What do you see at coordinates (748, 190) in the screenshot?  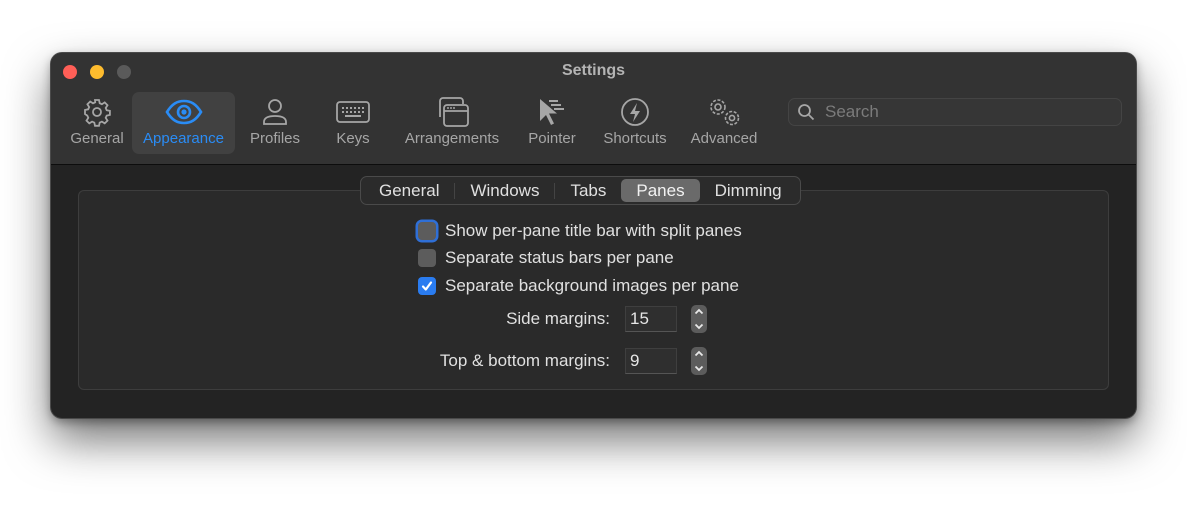 I see `subtab-dimming: Dimming` at bounding box center [748, 190].